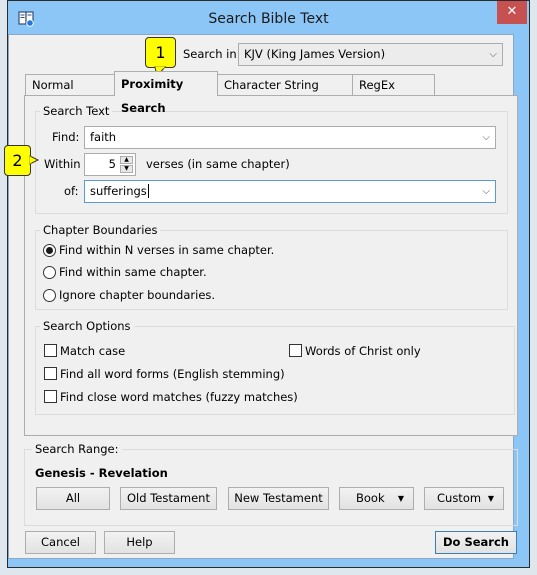 Image resolution: width=537 pixels, height=575 pixels. I want to click on callout-number: 2, so click(17, 160).